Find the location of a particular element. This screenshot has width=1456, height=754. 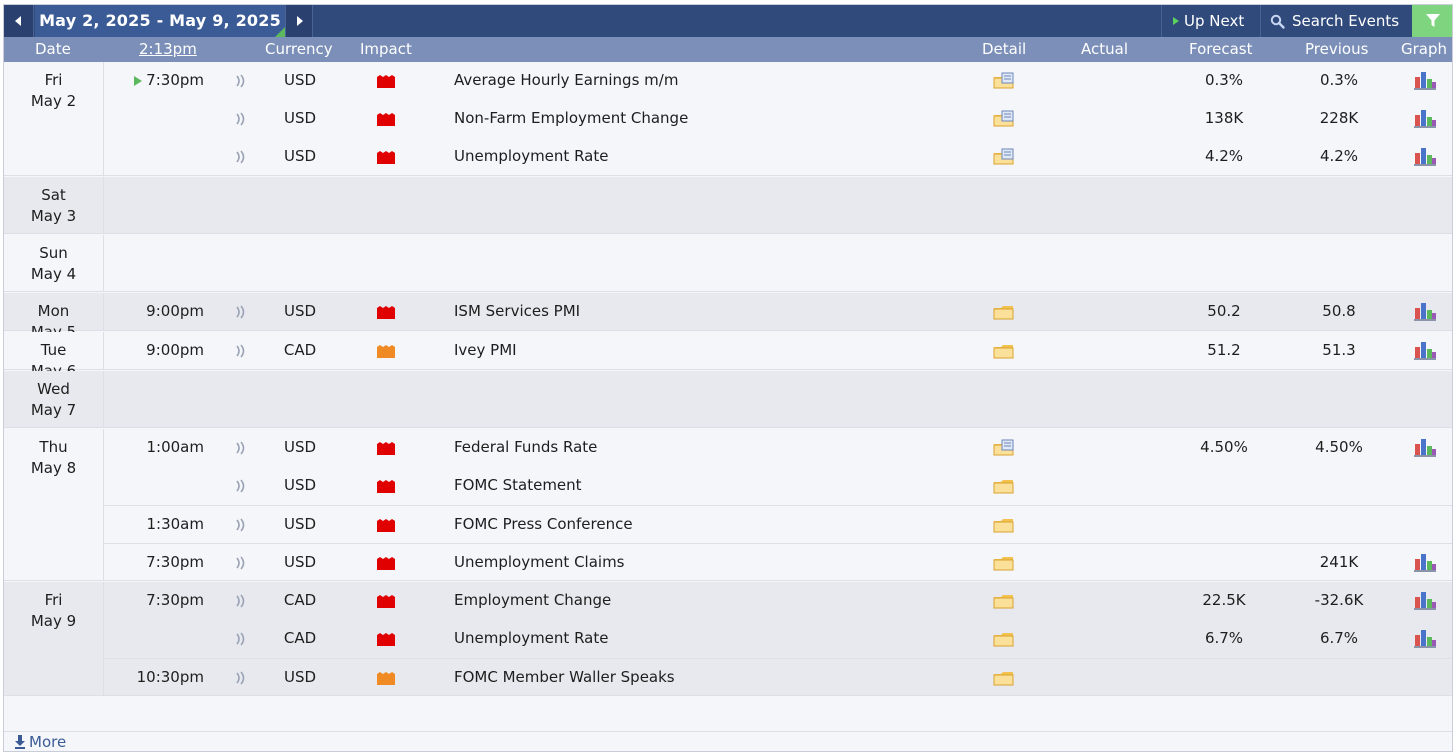

event-previous: 6.7% is located at coordinates (1339, 638).